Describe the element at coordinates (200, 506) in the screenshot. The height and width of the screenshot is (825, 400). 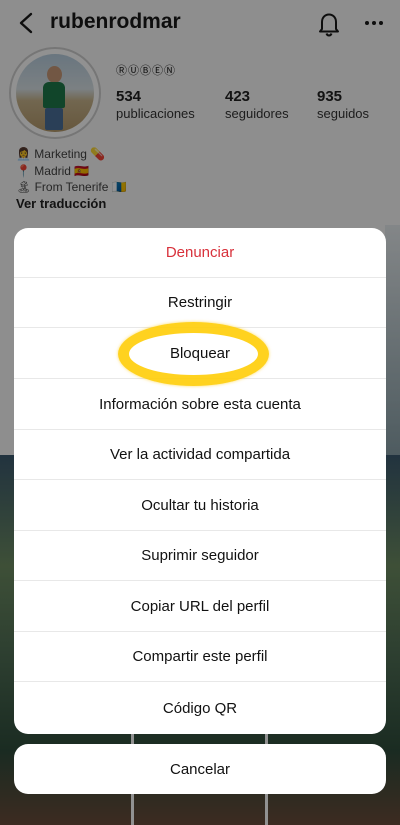
I see `hide-story-option: Ocultar tu historia` at that location.